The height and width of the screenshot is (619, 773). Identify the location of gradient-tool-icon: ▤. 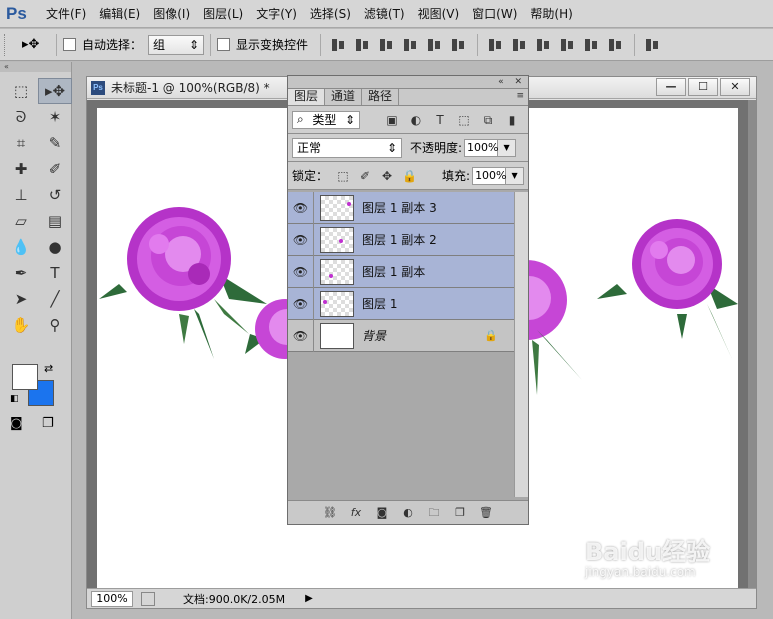
(55, 221).